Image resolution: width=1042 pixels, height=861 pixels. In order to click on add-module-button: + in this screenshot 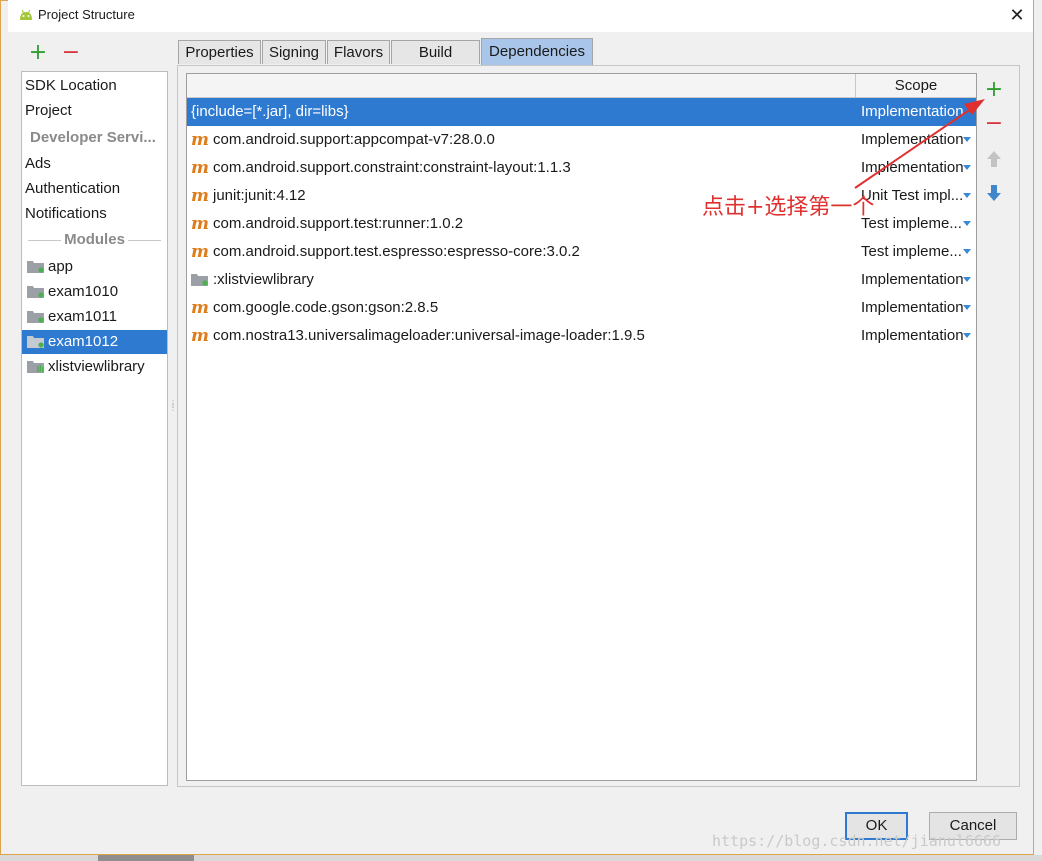, I will do `click(38, 52)`.